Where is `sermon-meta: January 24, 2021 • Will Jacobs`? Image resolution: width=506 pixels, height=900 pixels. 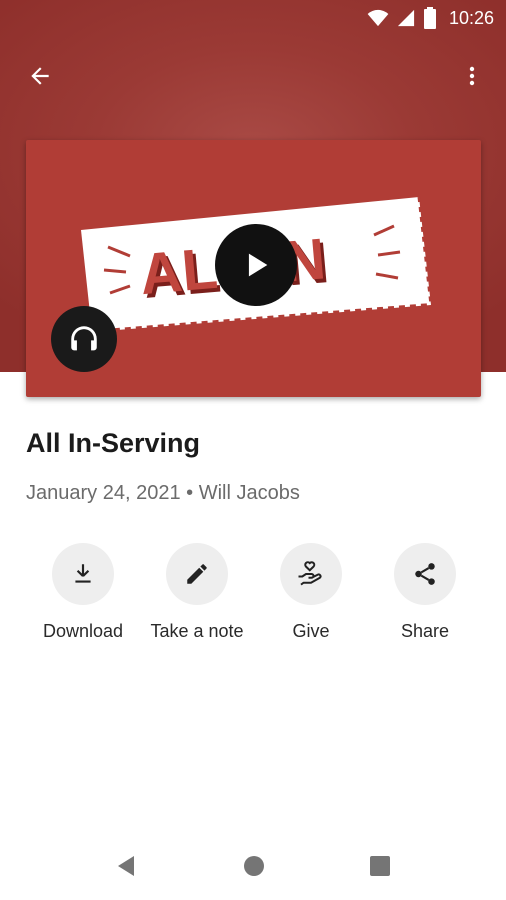 sermon-meta: January 24, 2021 • Will Jacobs is located at coordinates (163, 493).